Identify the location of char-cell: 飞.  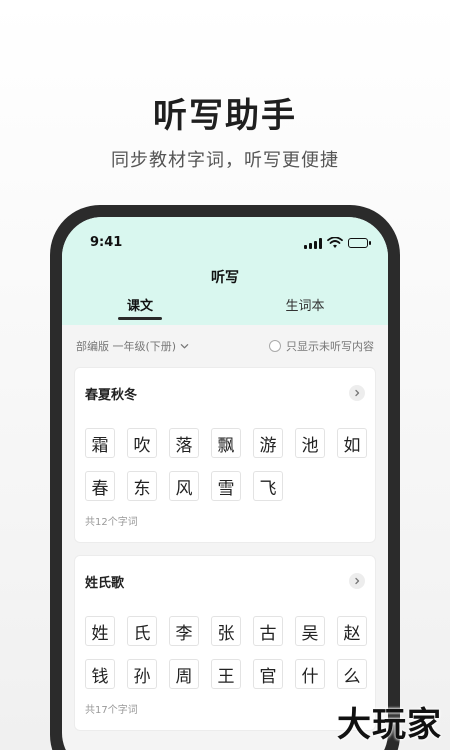
(268, 486).